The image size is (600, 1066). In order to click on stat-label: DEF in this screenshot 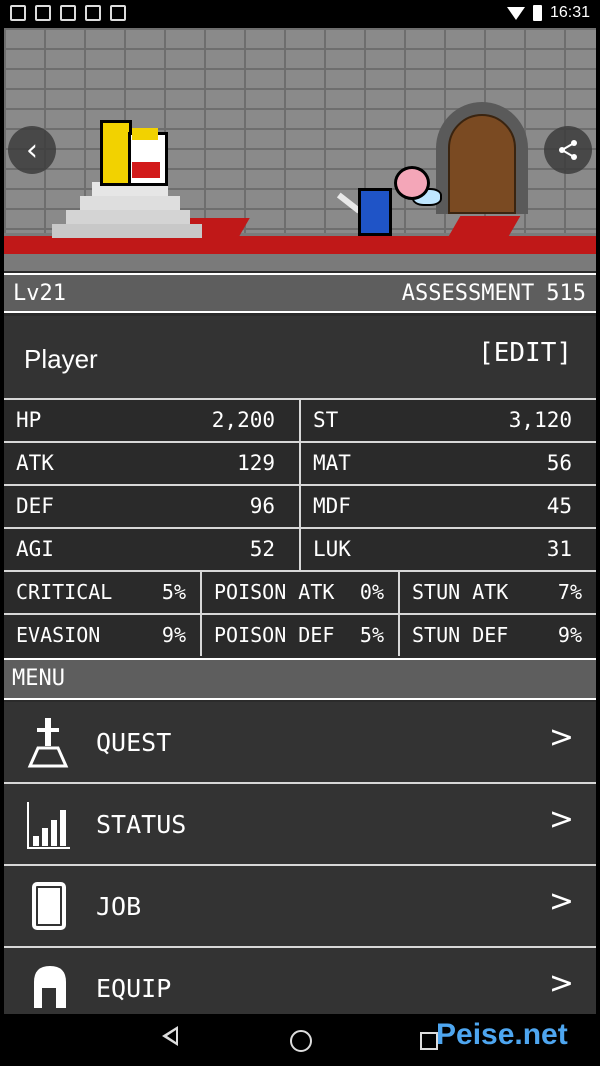, I will do `click(35, 506)`.